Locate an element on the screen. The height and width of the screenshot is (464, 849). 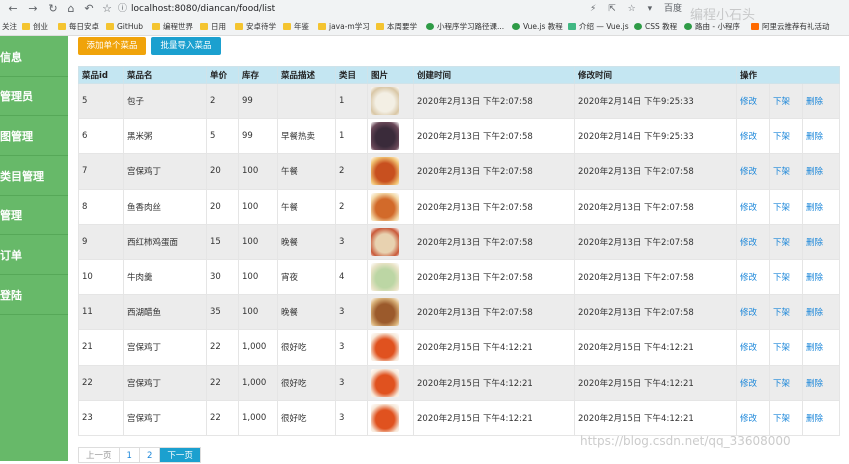
undo-icon: ↶ is located at coordinates (89, 9).